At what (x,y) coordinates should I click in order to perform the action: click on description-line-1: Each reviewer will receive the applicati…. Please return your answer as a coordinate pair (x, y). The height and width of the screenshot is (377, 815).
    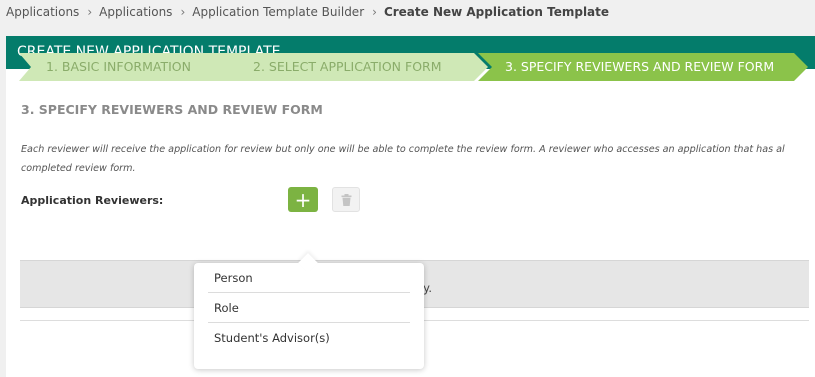
    Looking at the image, I should click on (403, 149).